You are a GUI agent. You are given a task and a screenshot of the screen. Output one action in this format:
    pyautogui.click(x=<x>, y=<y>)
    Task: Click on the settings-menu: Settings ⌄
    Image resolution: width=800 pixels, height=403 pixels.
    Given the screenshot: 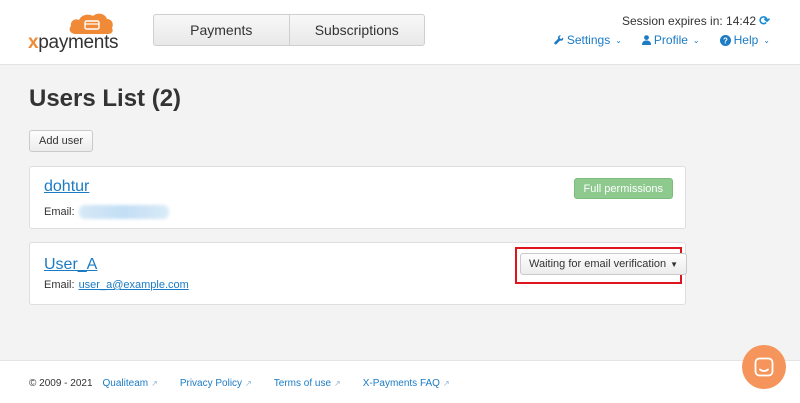 What is the action you would take?
    pyautogui.click(x=588, y=40)
    